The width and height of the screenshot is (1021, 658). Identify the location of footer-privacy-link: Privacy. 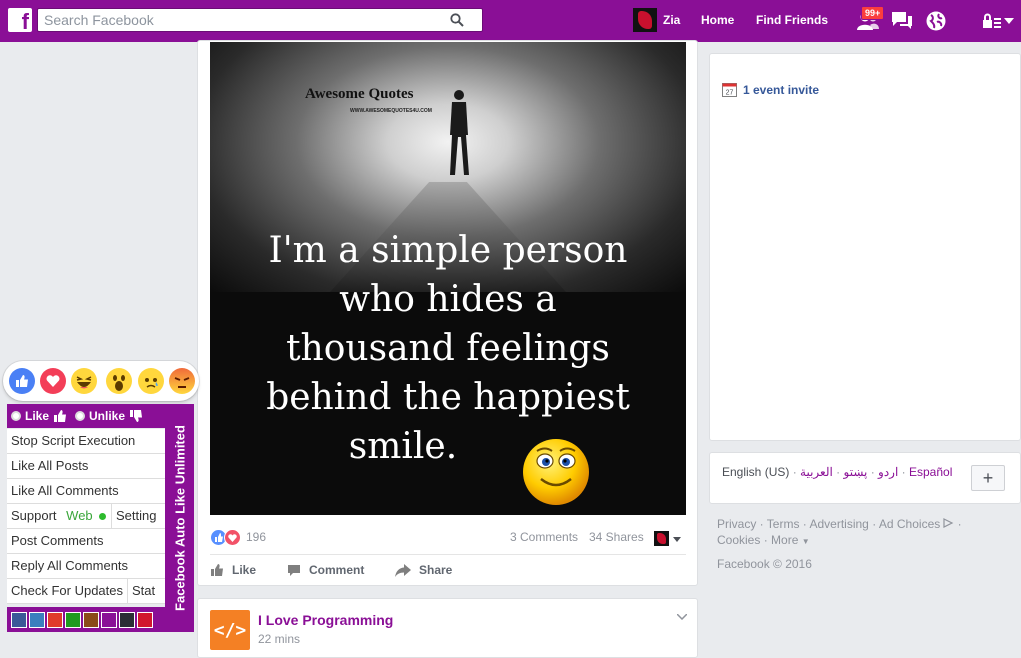
(736, 524).